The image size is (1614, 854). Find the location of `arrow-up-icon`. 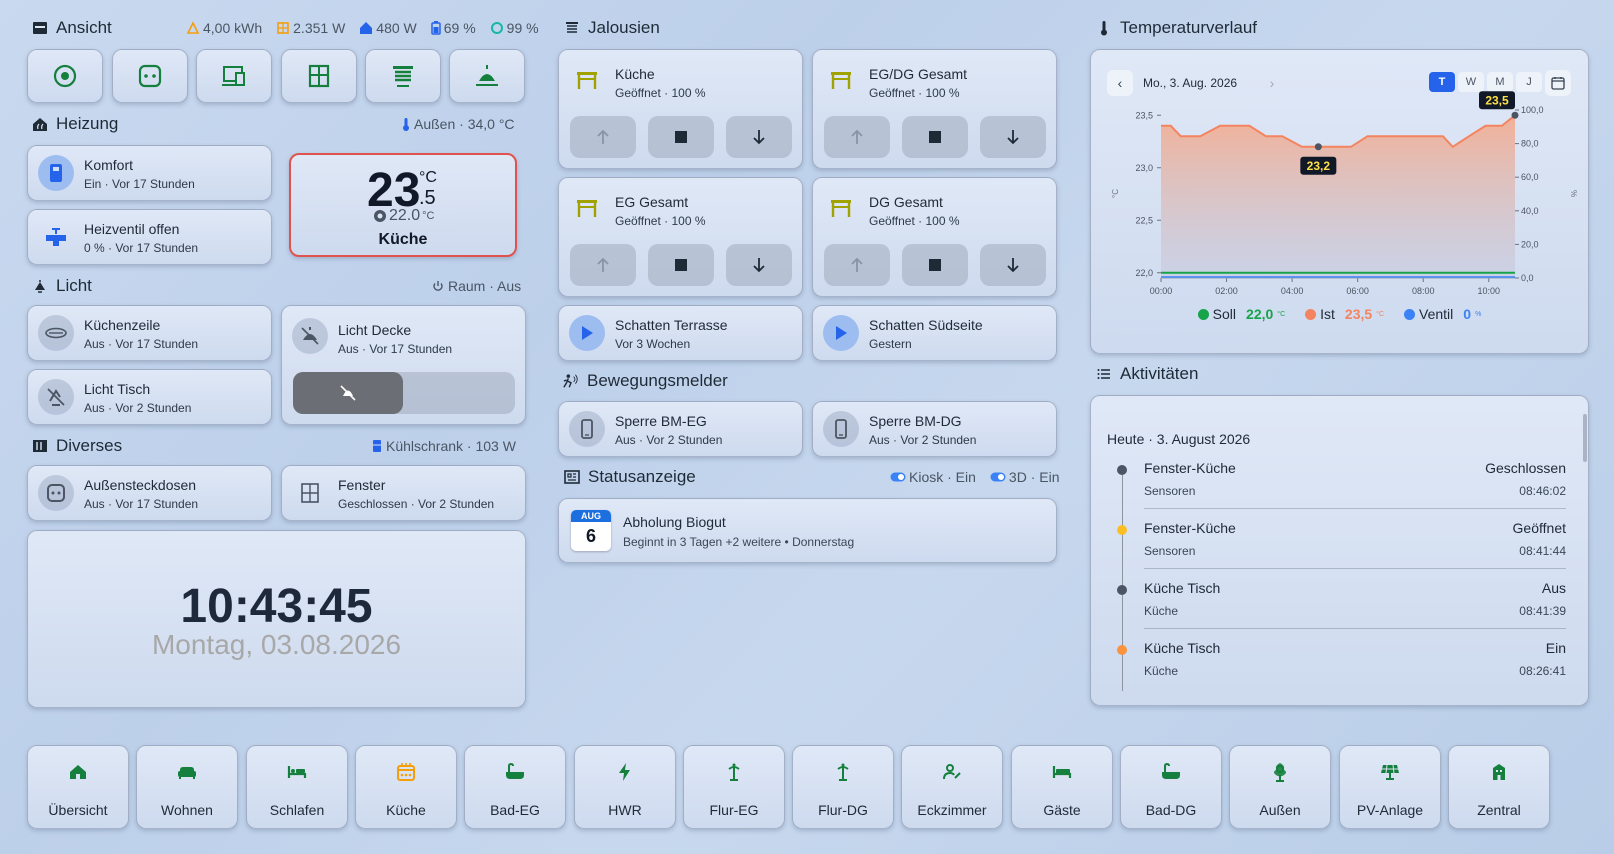

arrow-up-icon is located at coordinates (603, 136).